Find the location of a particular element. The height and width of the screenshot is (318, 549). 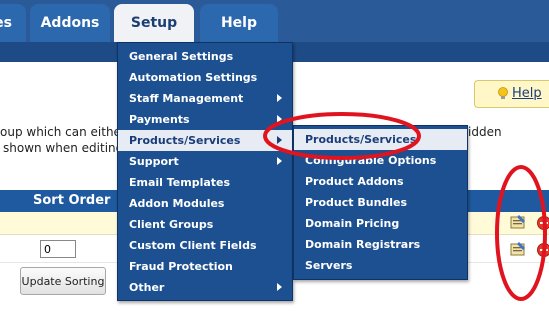

menu-item-label: Domain Pricing is located at coordinates (352, 223).